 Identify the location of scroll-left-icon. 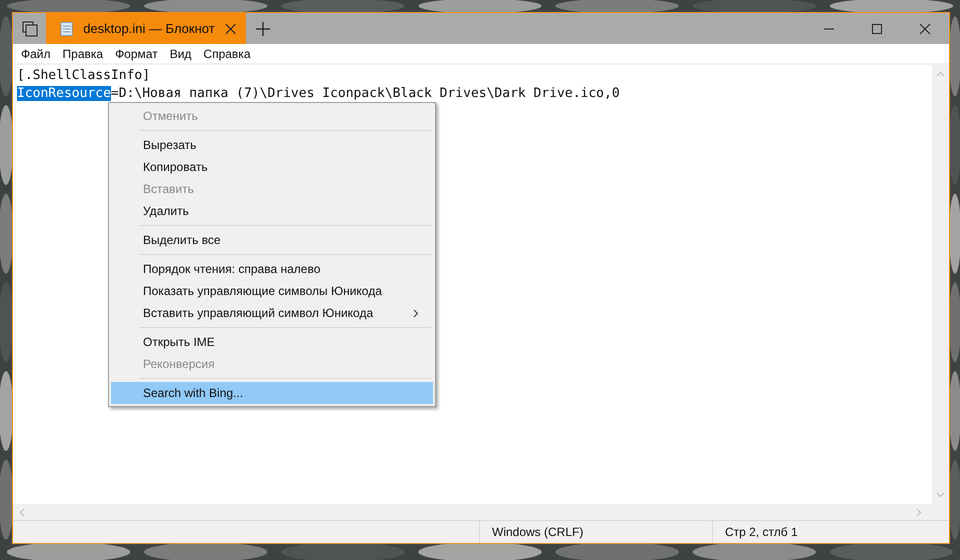
(22, 512).